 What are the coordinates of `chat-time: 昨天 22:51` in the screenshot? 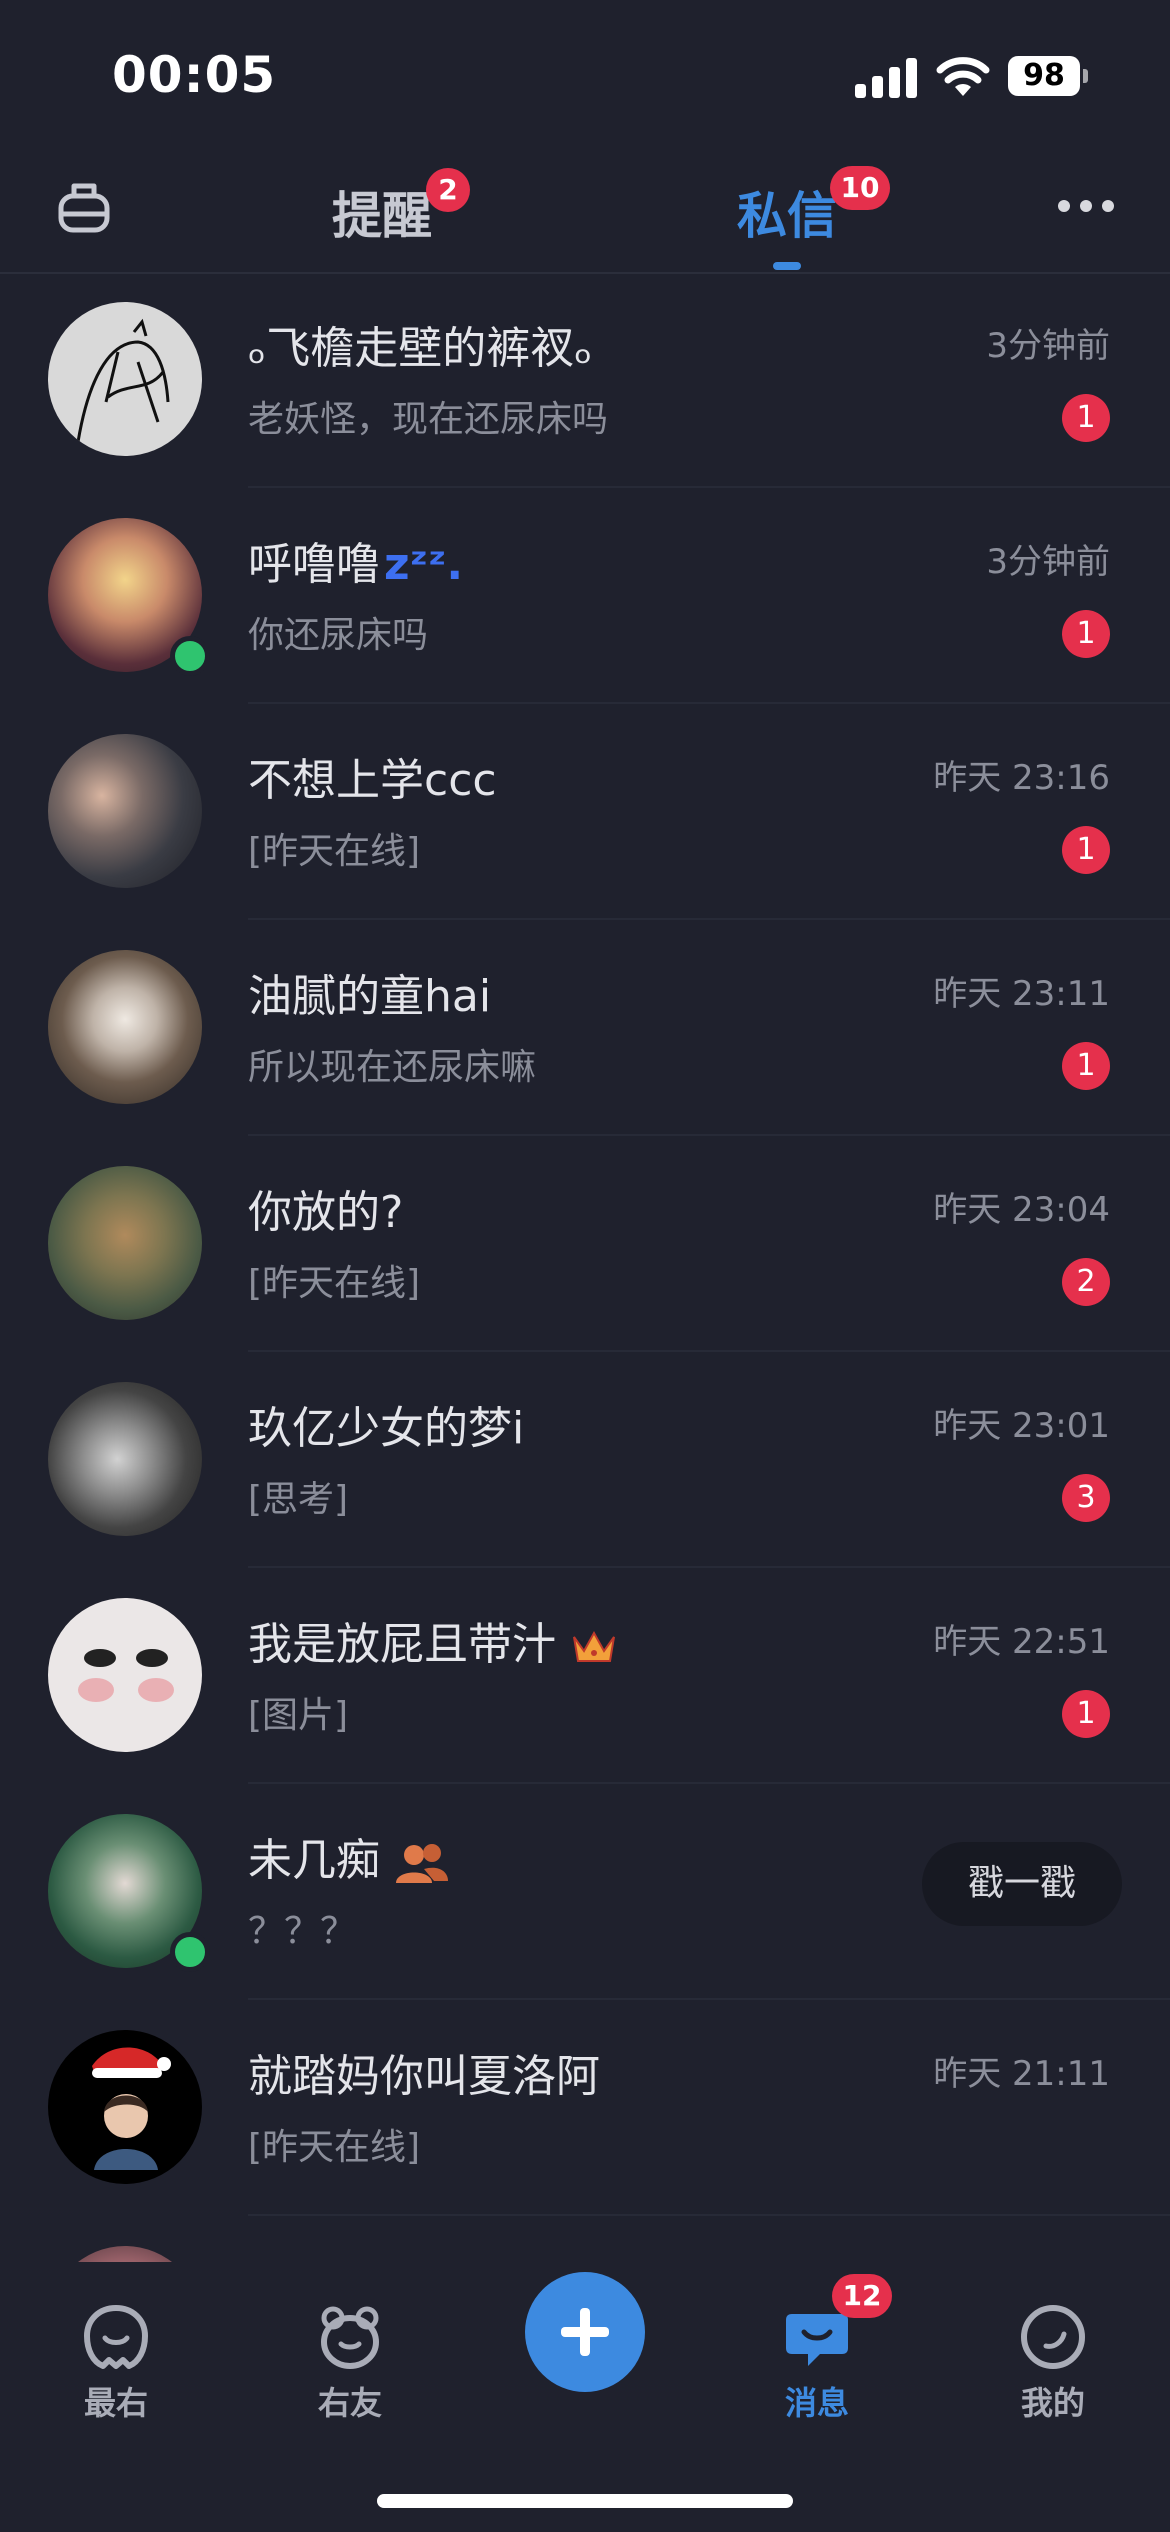 It's located at (1021, 1642).